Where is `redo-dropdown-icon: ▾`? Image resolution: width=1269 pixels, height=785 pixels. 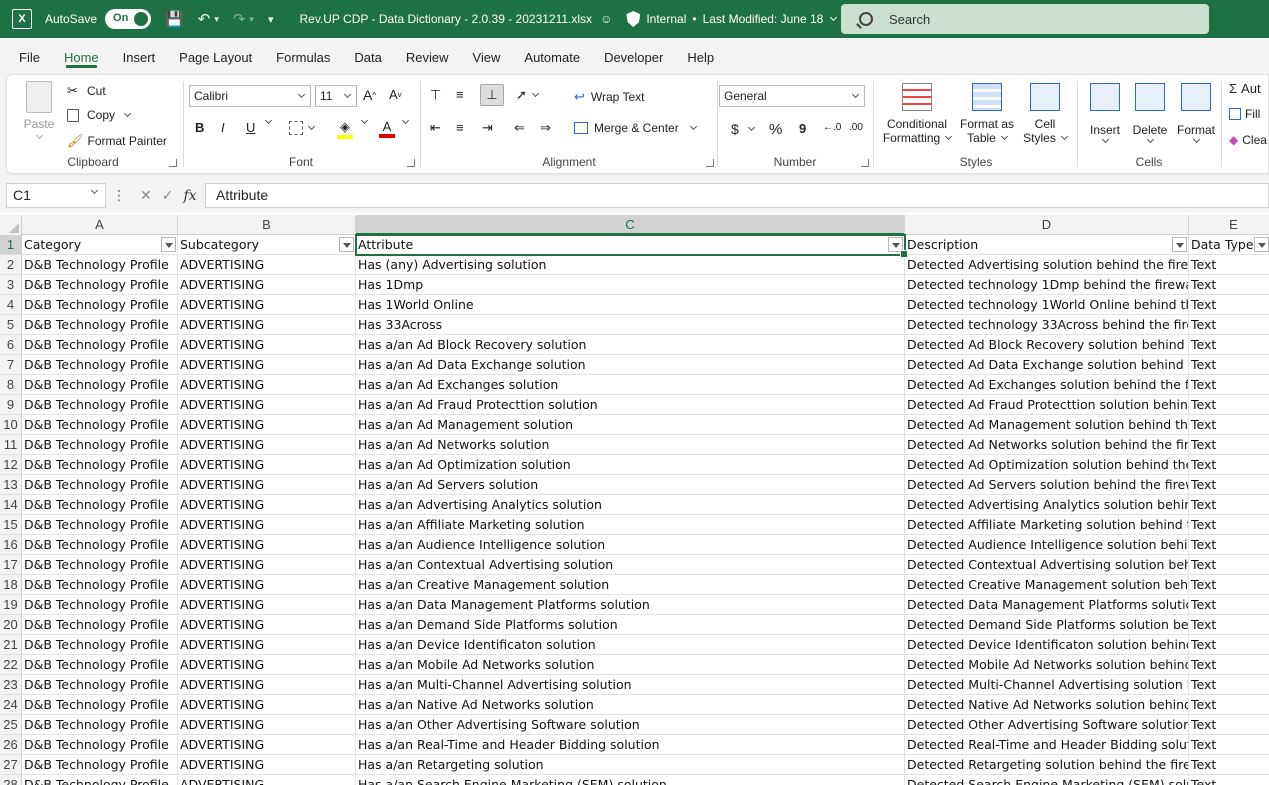
redo-dropdown-icon: ▾ is located at coordinates (251, 19).